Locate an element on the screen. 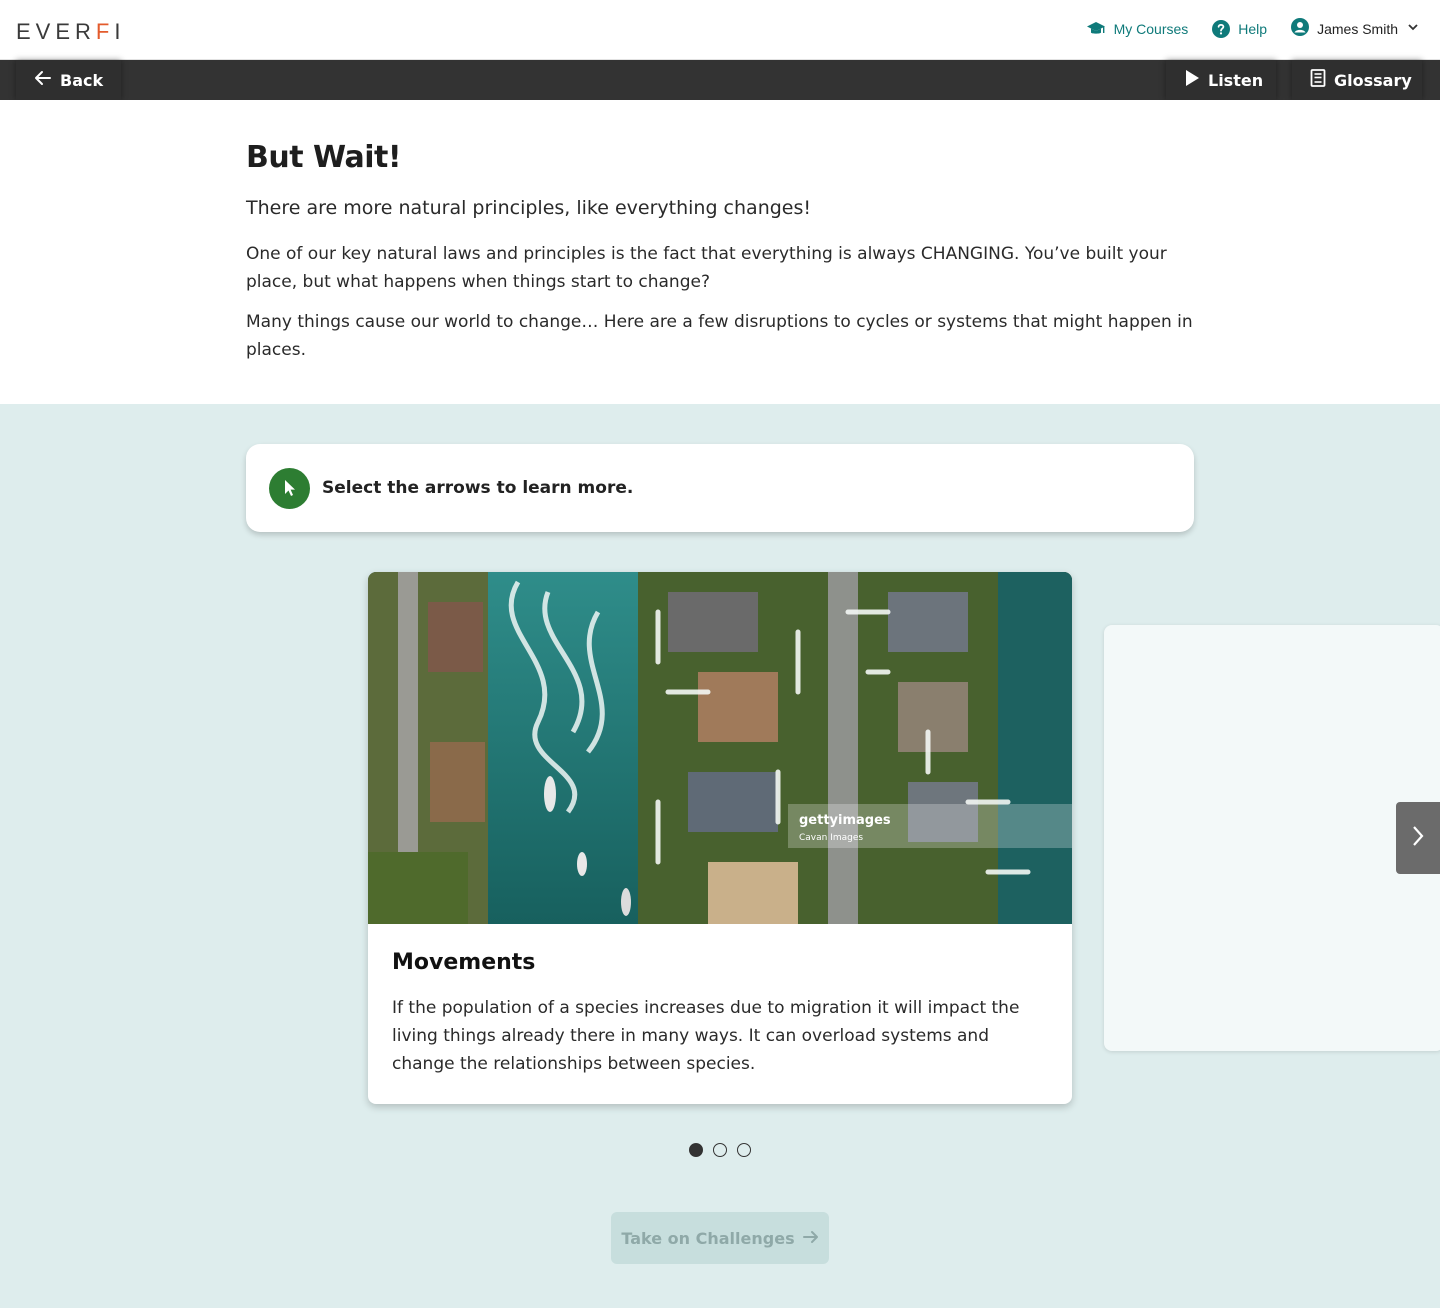  user-name: James Smith is located at coordinates (1357, 28).